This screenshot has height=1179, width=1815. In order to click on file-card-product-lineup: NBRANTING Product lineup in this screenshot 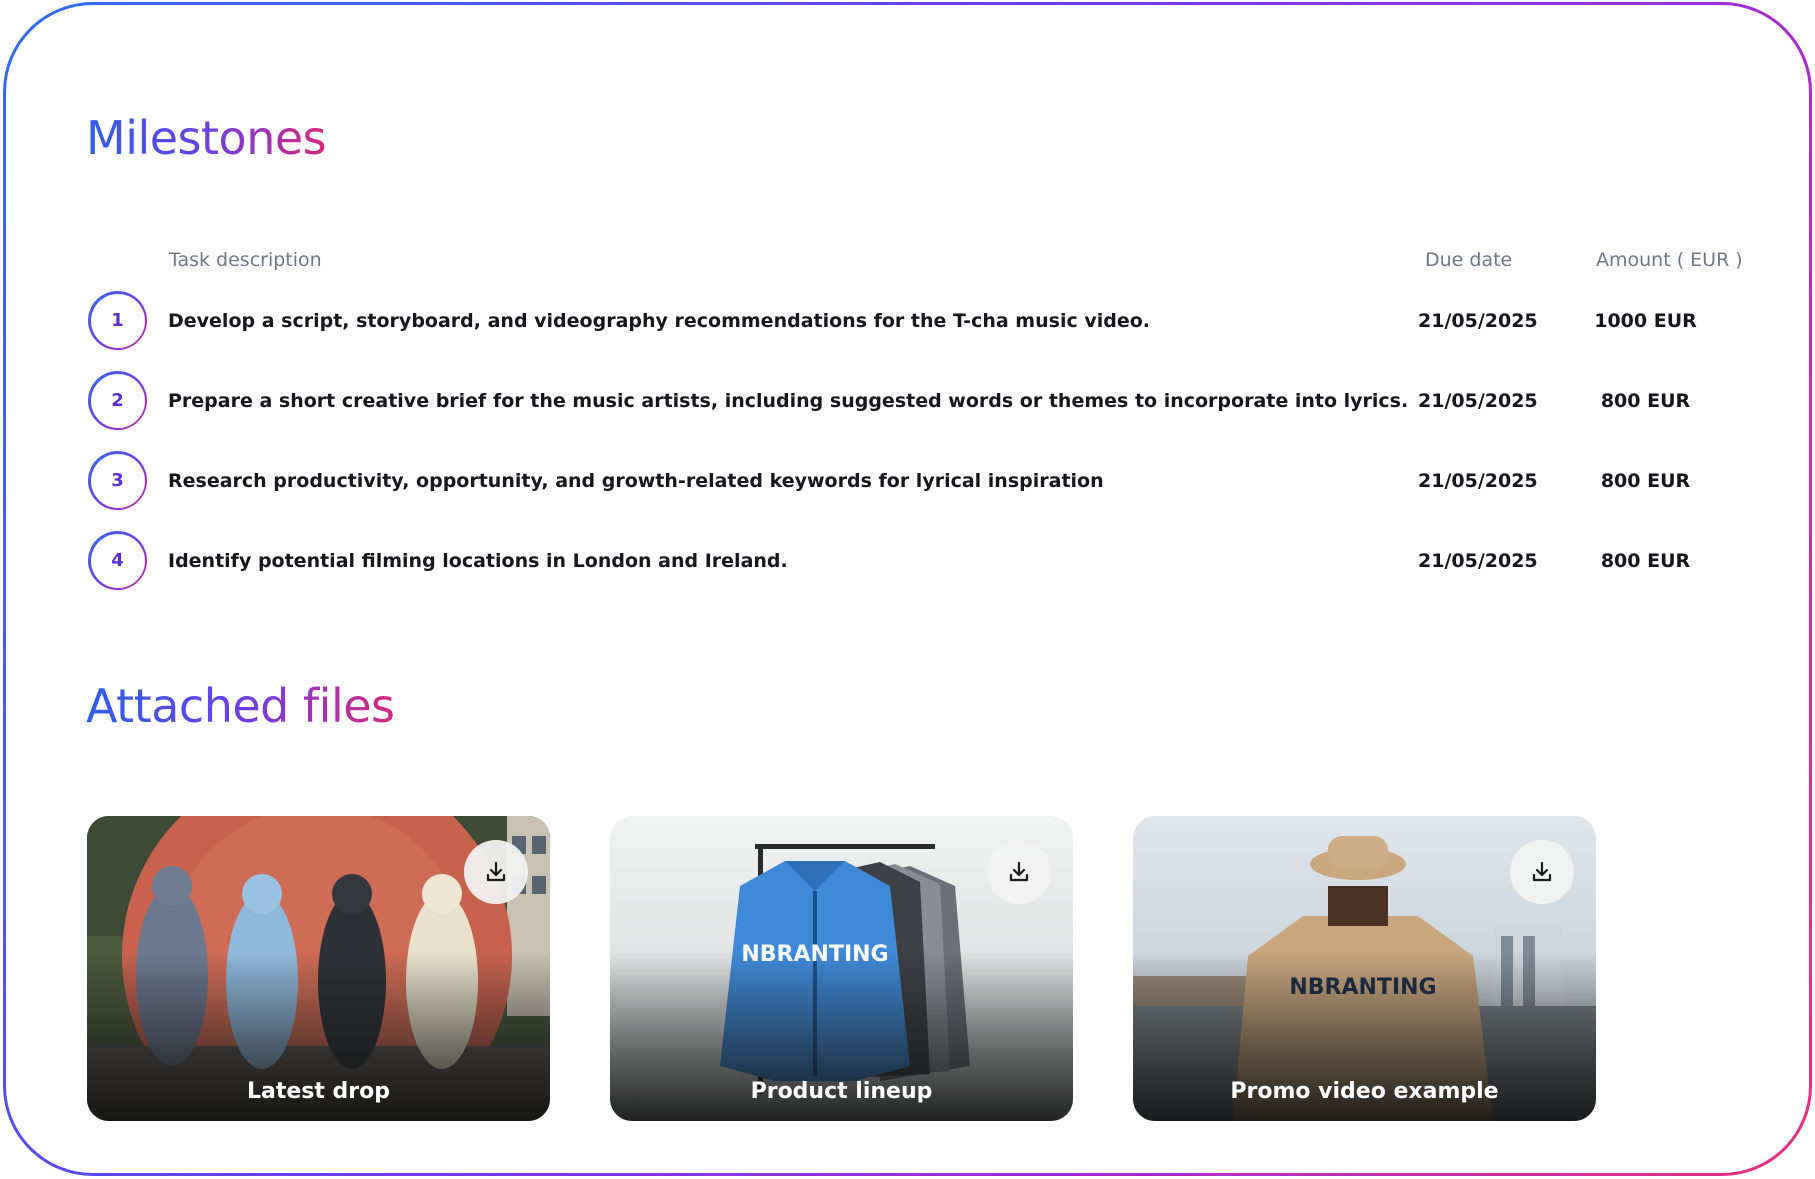, I will do `click(841, 968)`.